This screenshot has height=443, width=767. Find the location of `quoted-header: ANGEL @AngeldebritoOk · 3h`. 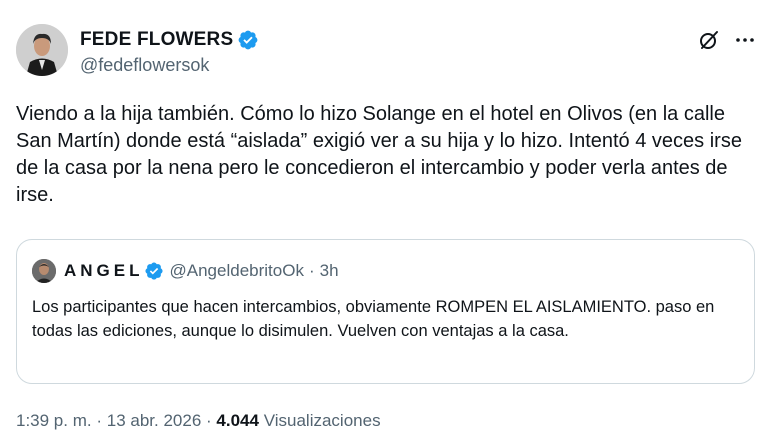

quoted-header: ANGEL @AngeldebritoOk · 3h is located at coordinates (201, 271).